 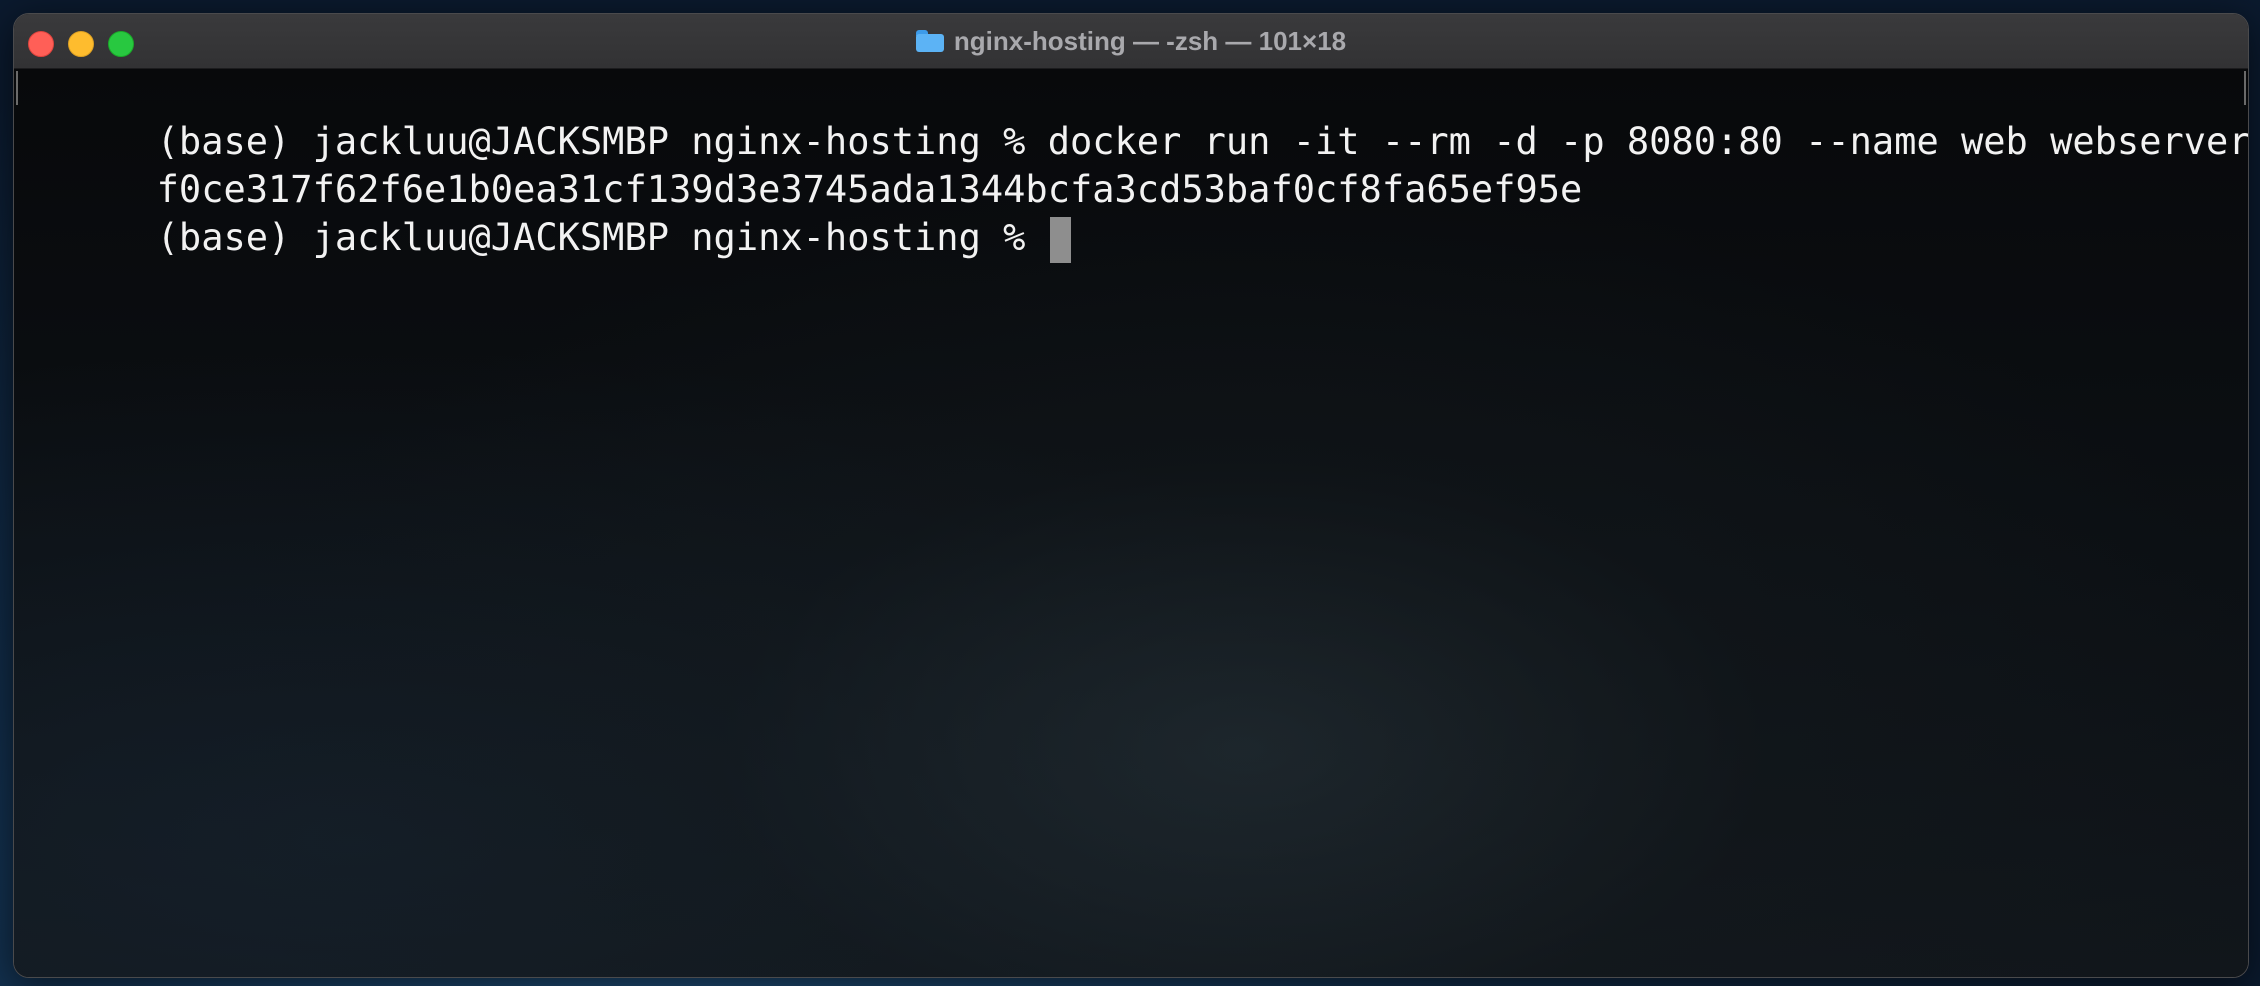 What do you see at coordinates (929, 41) in the screenshot?
I see `folder-icon` at bounding box center [929, 41].